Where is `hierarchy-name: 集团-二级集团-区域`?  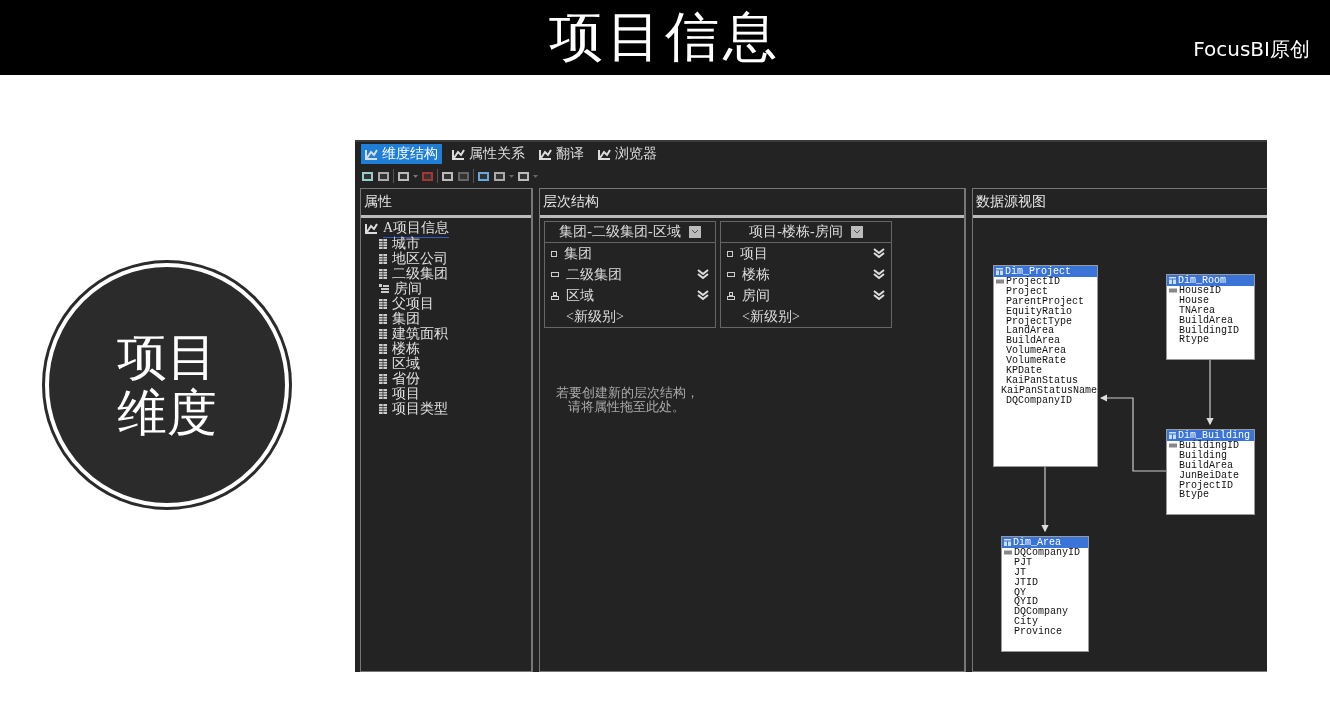 hierarchy-name: 集团-二级集团-区域 is located at coordinates (620, 232).